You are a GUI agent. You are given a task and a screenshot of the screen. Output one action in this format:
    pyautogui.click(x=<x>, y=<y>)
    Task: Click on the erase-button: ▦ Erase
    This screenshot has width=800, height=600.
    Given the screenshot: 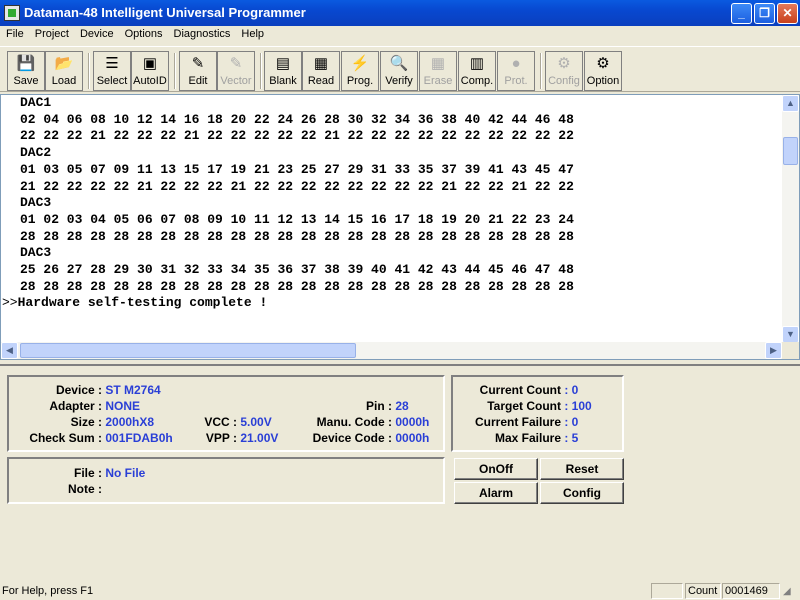 What is the action you would take?
    pyautogui.click(x=438, y=71)
    